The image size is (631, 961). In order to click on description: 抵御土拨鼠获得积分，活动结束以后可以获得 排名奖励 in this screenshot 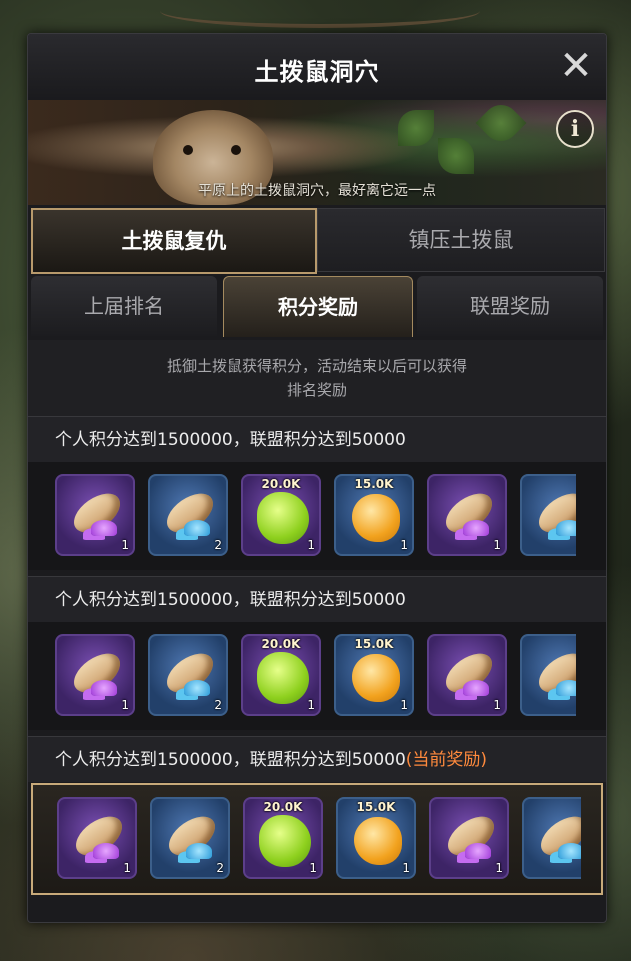, I will do `click(317, 378)`.